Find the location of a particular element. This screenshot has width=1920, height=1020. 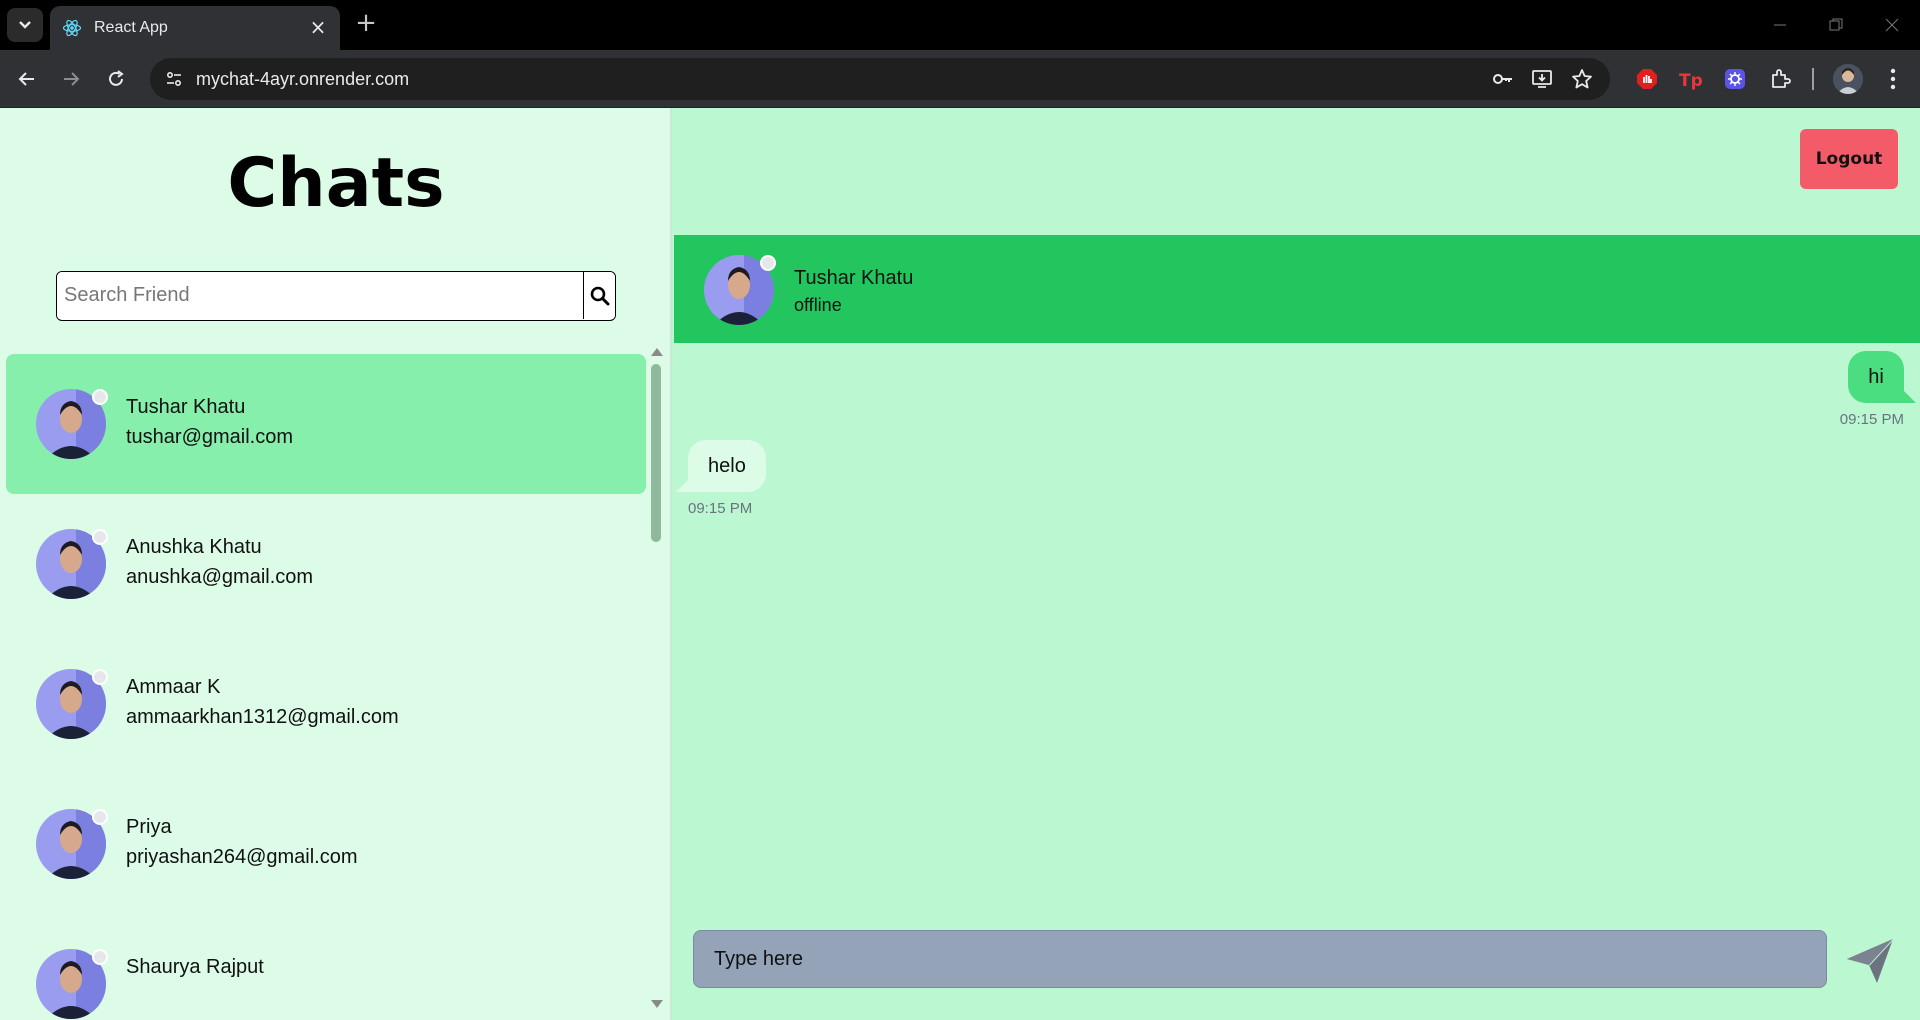

send-button is located at coordinates (1870, 961).